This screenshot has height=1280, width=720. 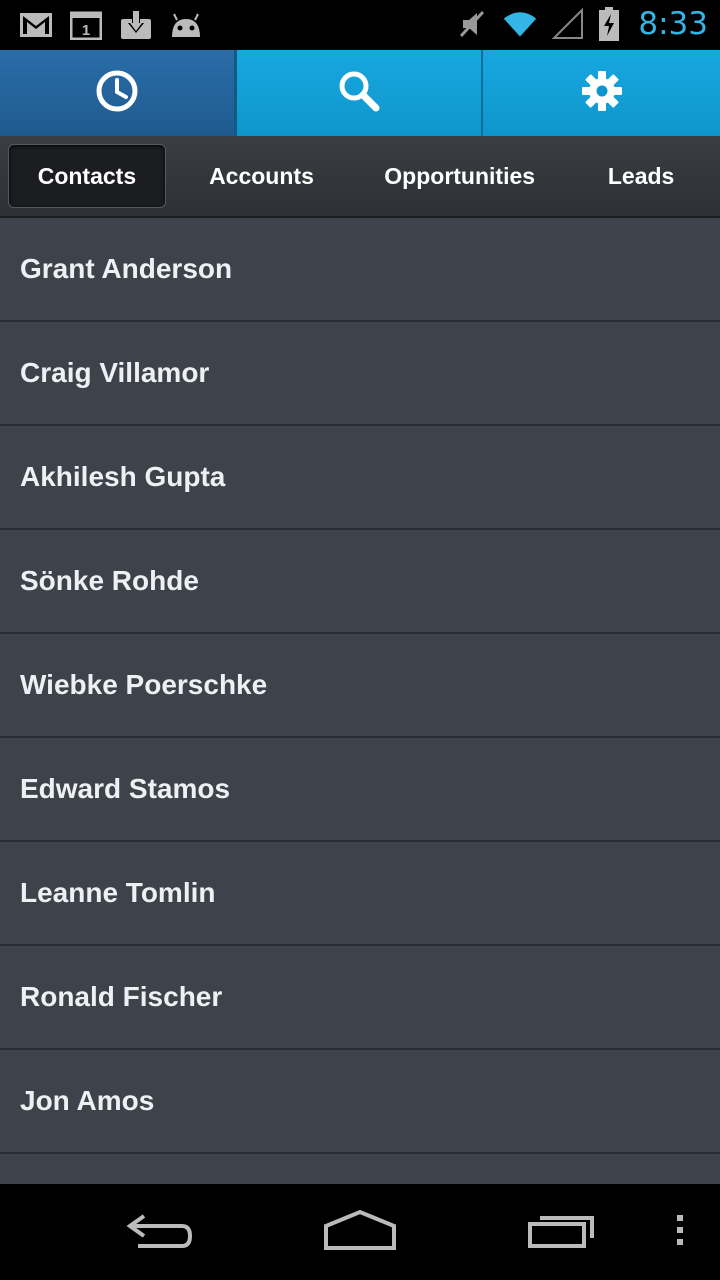 I want to click on recents-icon, so click(x=562, y=1232).